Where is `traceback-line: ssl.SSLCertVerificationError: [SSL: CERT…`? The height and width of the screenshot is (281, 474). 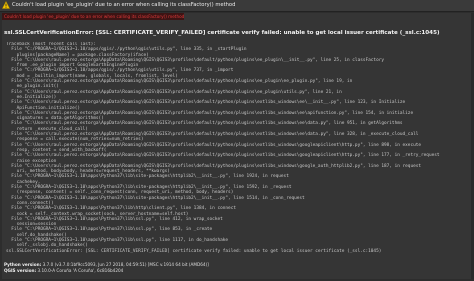 traceback-line: ssl.SSLCertVerificationError: [SSL: CERT… is located at coordinates (194, 251).